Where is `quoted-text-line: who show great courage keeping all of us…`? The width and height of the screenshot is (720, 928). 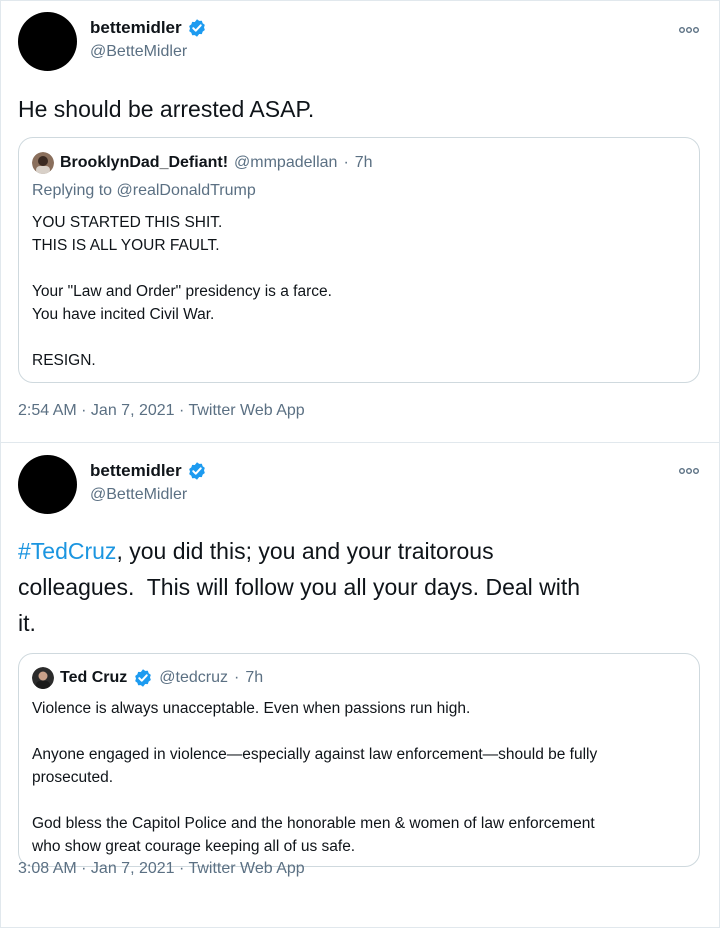 quoted-text-line: who show great courage keeping all of us… is located at coordinates (194, 846).